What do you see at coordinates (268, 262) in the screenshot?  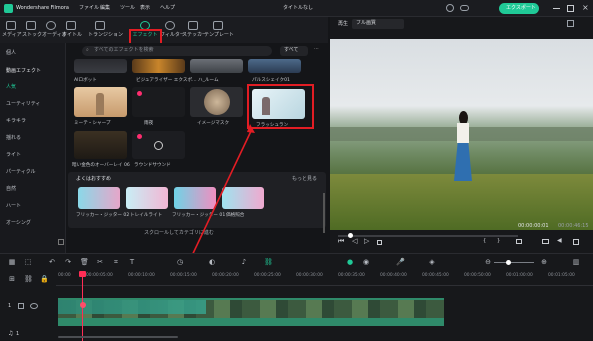 I see `link-icon: ⛓` at bounding box center [268, 262].